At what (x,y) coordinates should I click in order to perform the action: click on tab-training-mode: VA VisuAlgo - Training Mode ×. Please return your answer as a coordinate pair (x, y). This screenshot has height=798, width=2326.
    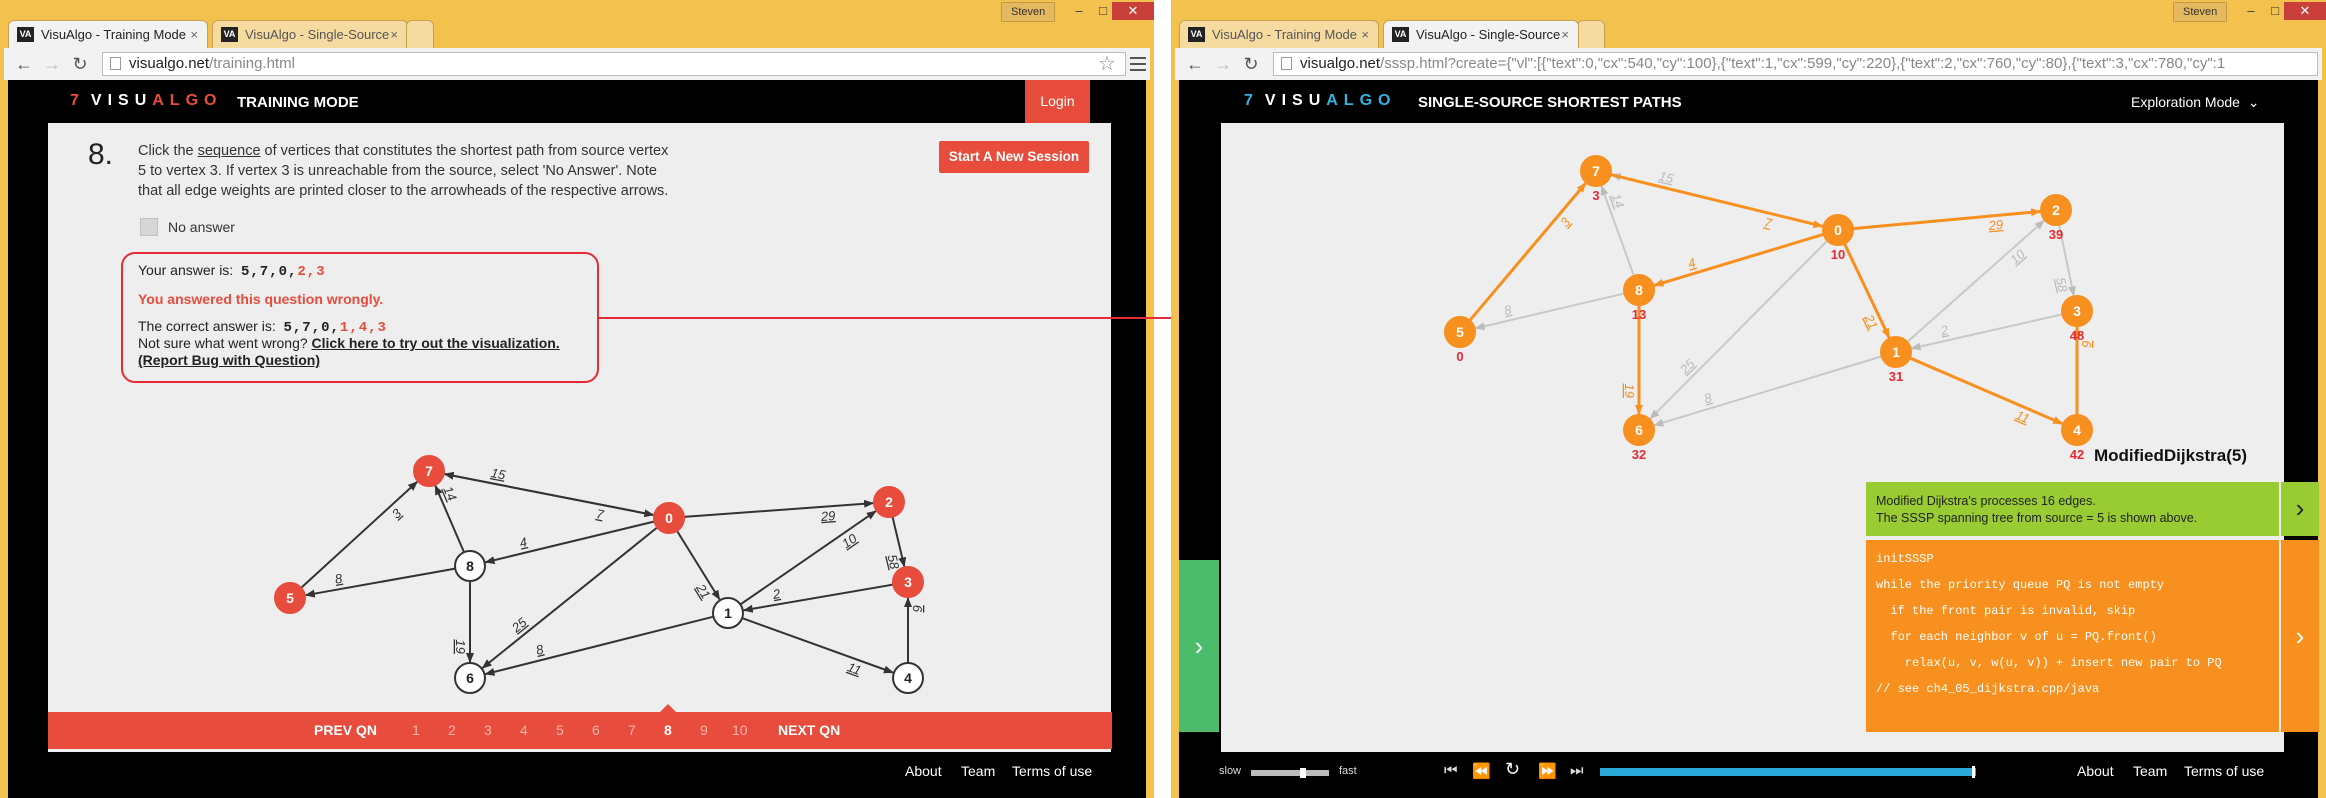
    Looking at the image, I should click on (108, 34).